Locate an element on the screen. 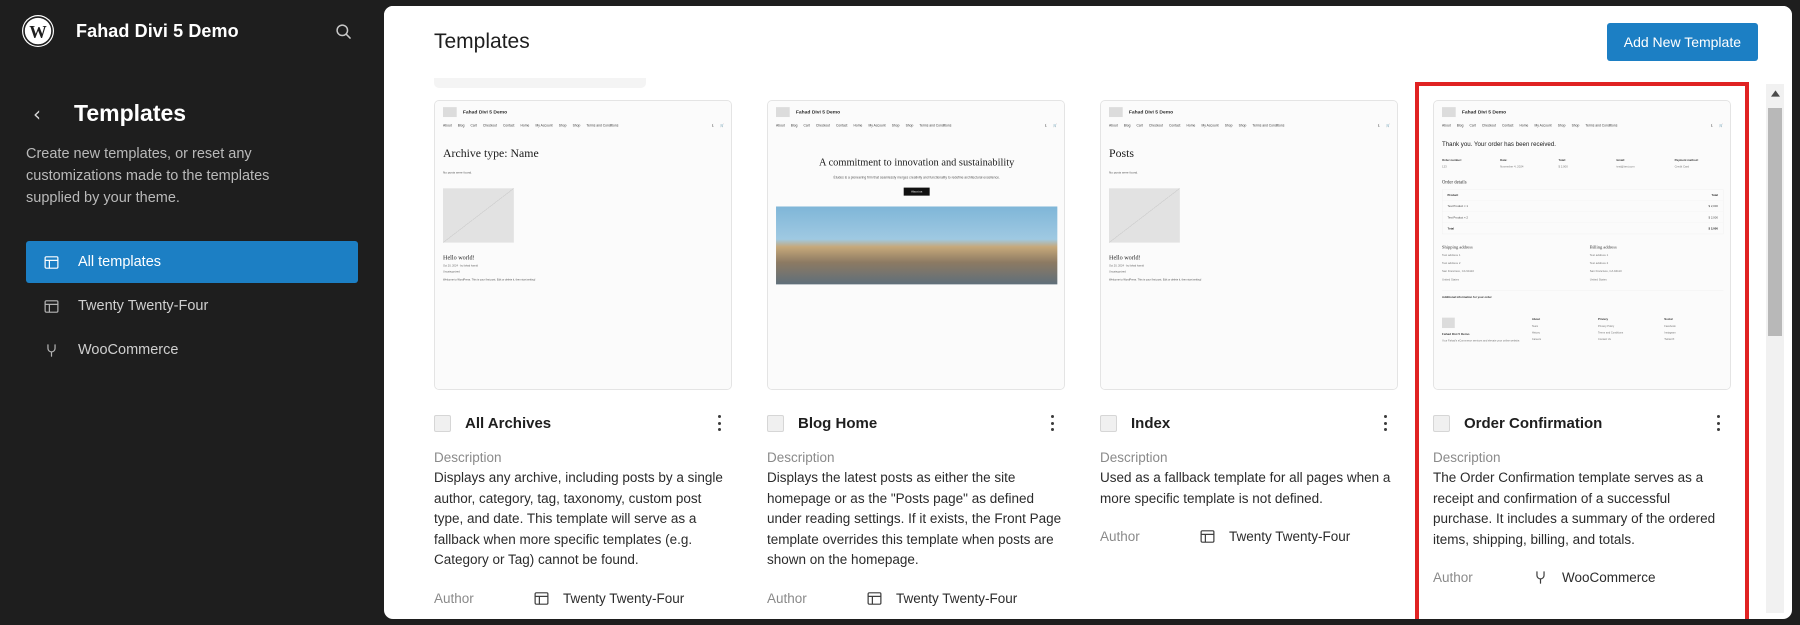 The height and width of the screenshot is (625, 1800). footer-column: About Team History Careers is located at coordinates (1561, 331).